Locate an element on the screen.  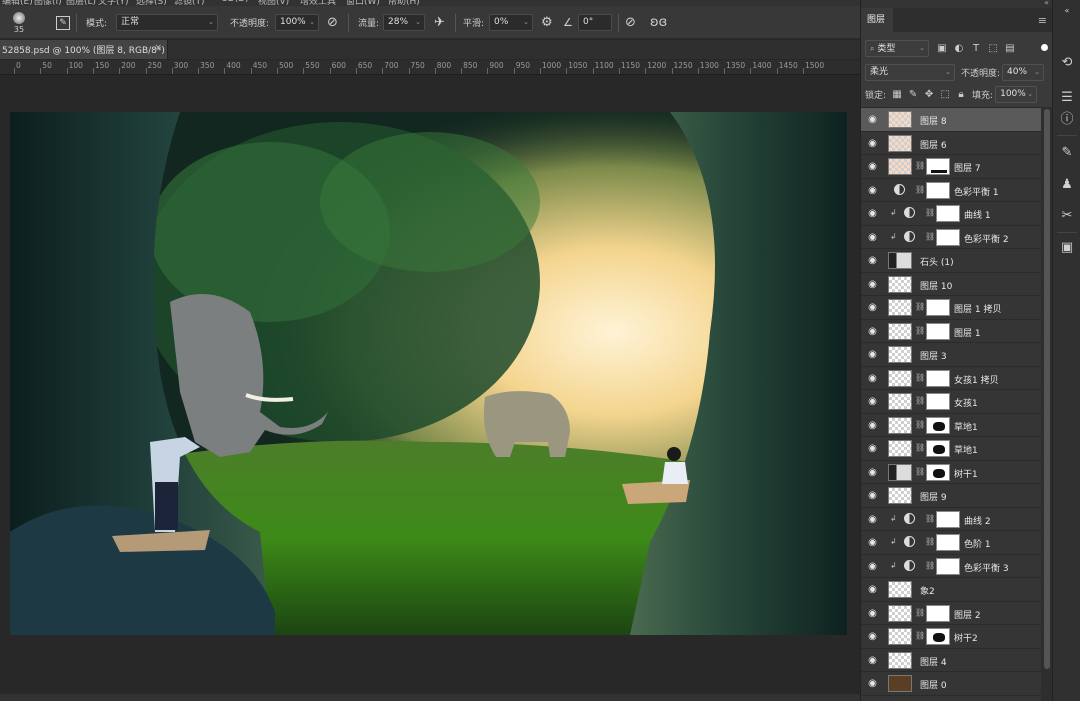
layer-row: ◉ ↲ ⛓ 色阶 1 is located at coordinates (951, 543).